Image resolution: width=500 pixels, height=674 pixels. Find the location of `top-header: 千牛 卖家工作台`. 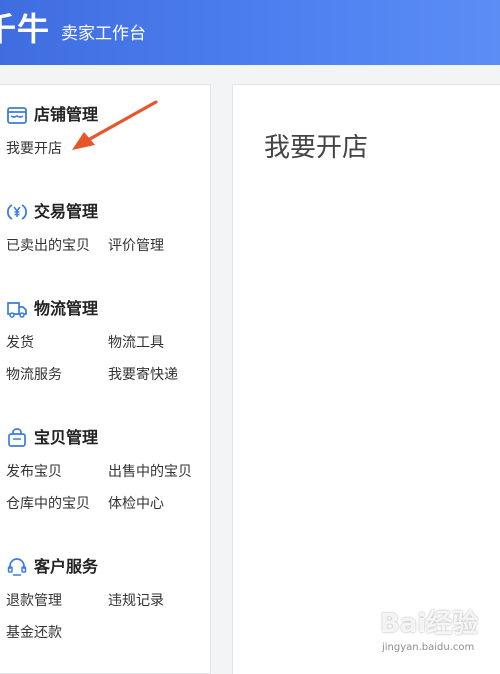

top-header: 千牛 卖家工作台 is located at coordinates (250, 32).